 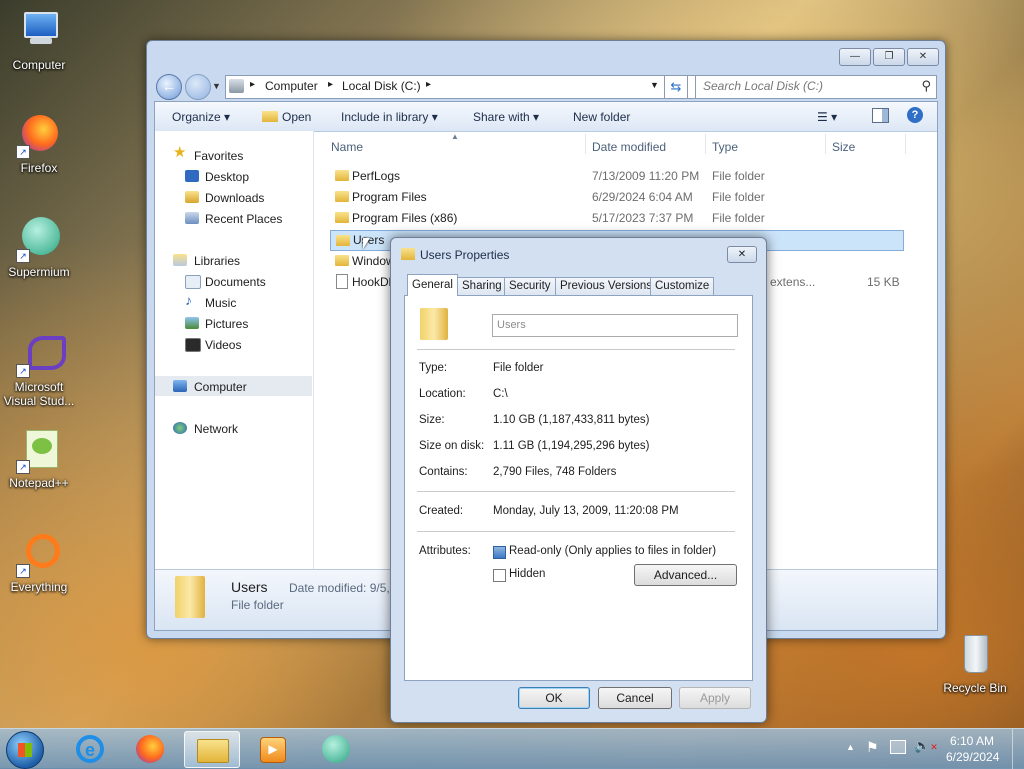 What do you see at coordinates (482, 286) in the screenshot?
I see `tab-sharing: Sharing` at bounding box center [482, 286].